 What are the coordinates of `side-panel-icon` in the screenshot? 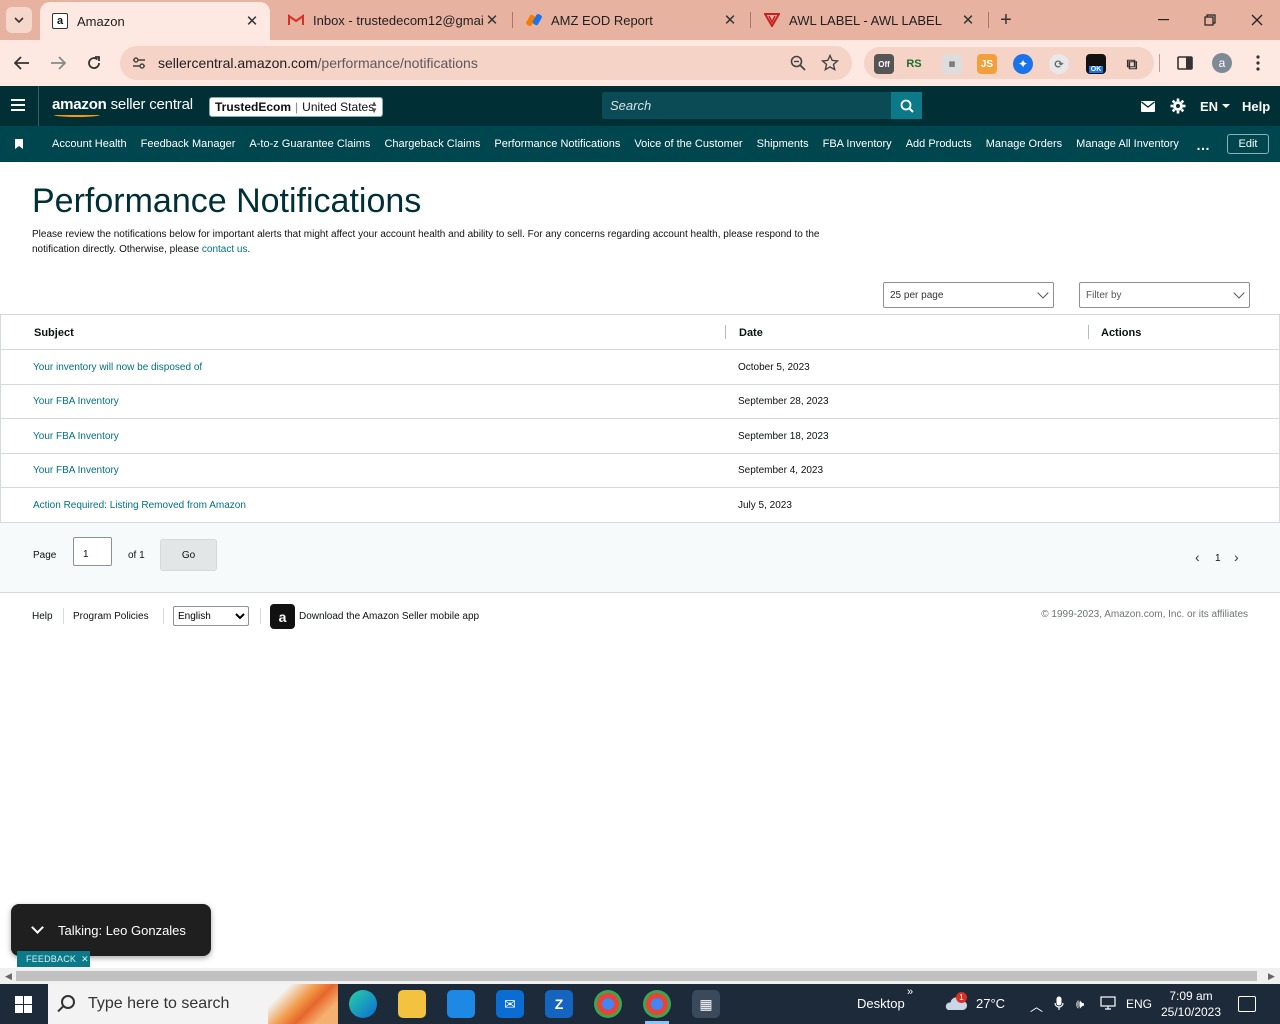 It's located at (1185, 63).